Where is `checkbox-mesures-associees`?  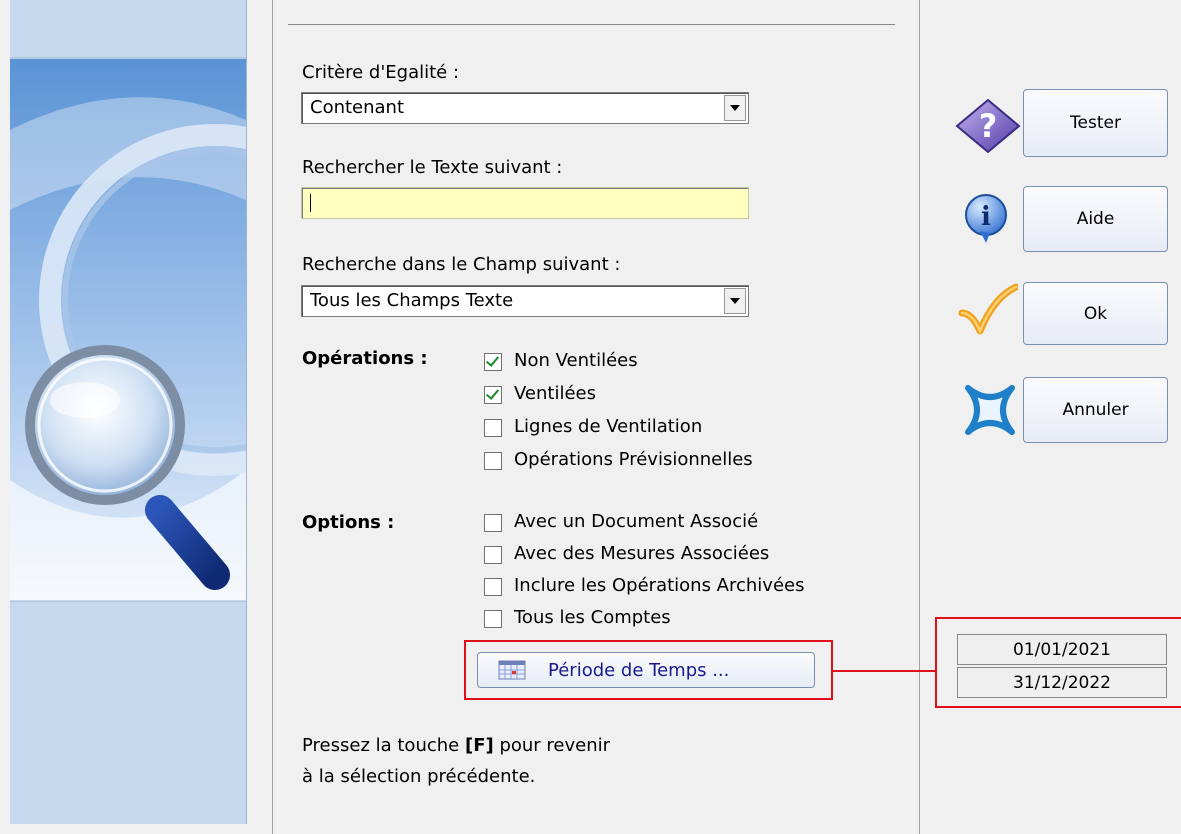
checkbox-mesures-associees is located at coordinates (493, 555).